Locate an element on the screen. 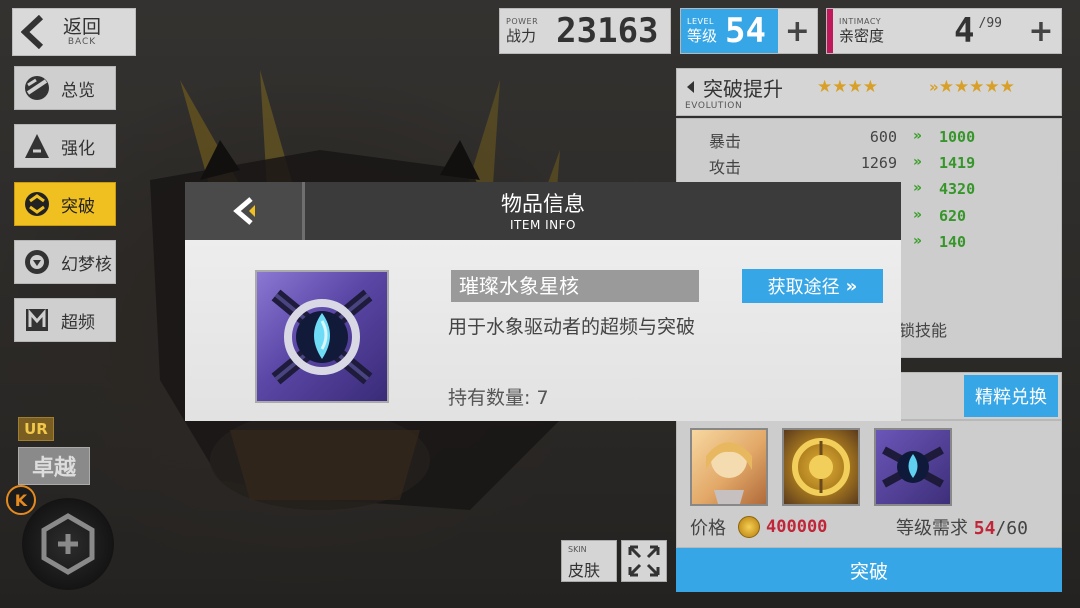 The image size is (1080, 608). hexagon-plus-icon is located at coordinates (68, 544).